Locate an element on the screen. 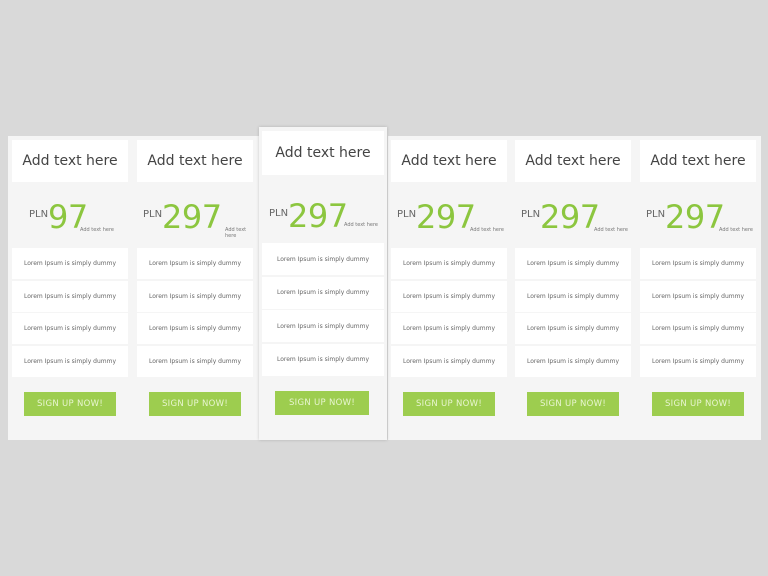 The image size is (768, 576). plan-price: PLN 97 Add text here is located at coordinates (70, 223).